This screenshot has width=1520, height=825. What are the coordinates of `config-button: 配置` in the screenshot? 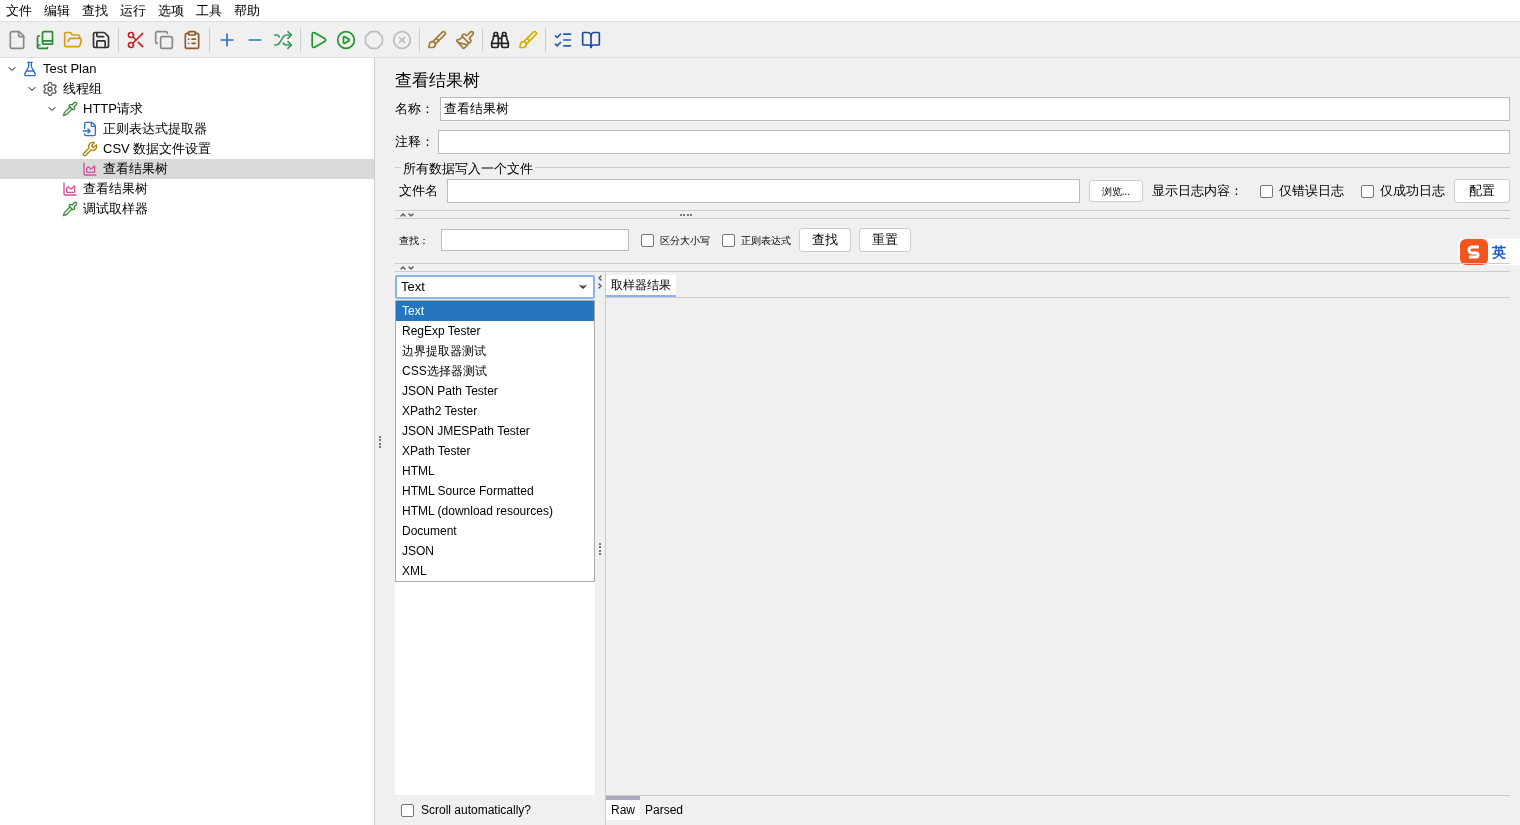 It's located at (1482, 191).